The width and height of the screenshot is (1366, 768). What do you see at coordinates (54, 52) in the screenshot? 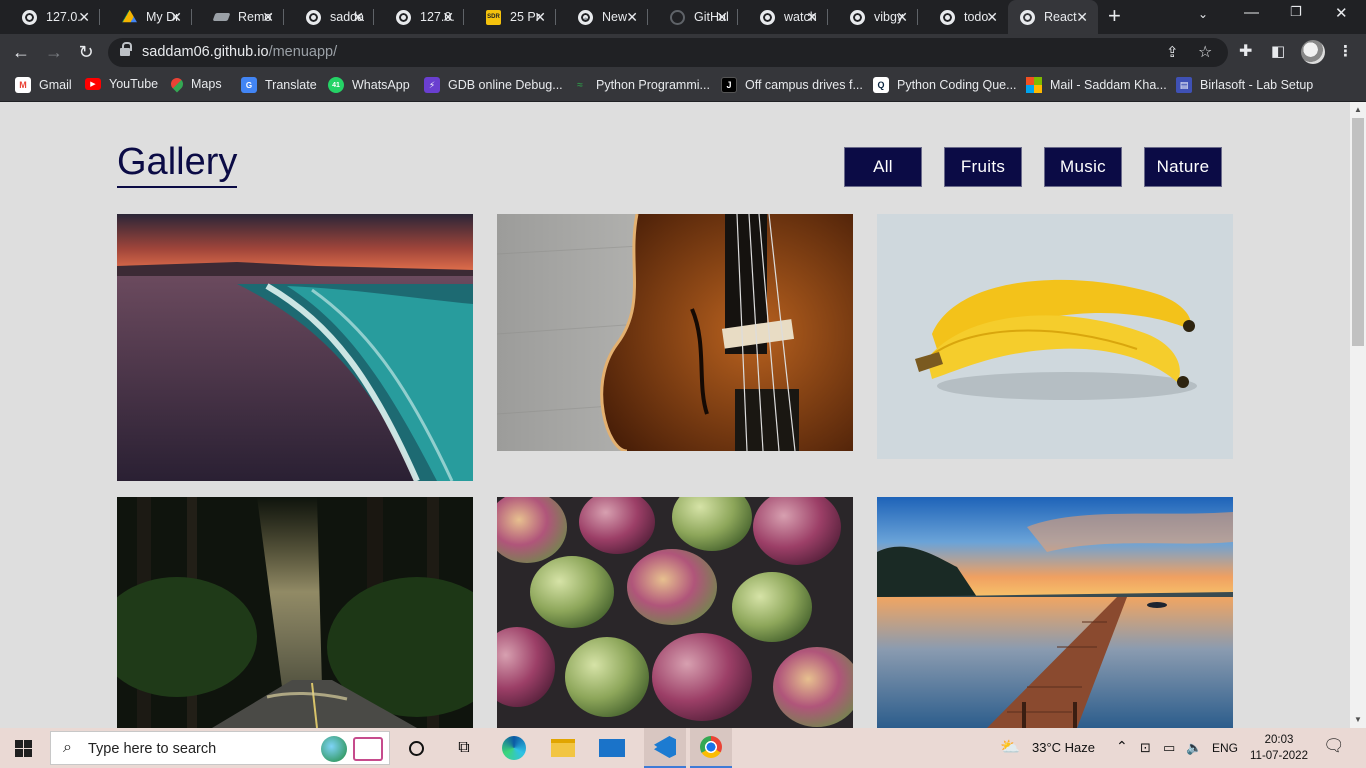
I see `forward-arrow-icon: →` at bounding box center [54, 52].